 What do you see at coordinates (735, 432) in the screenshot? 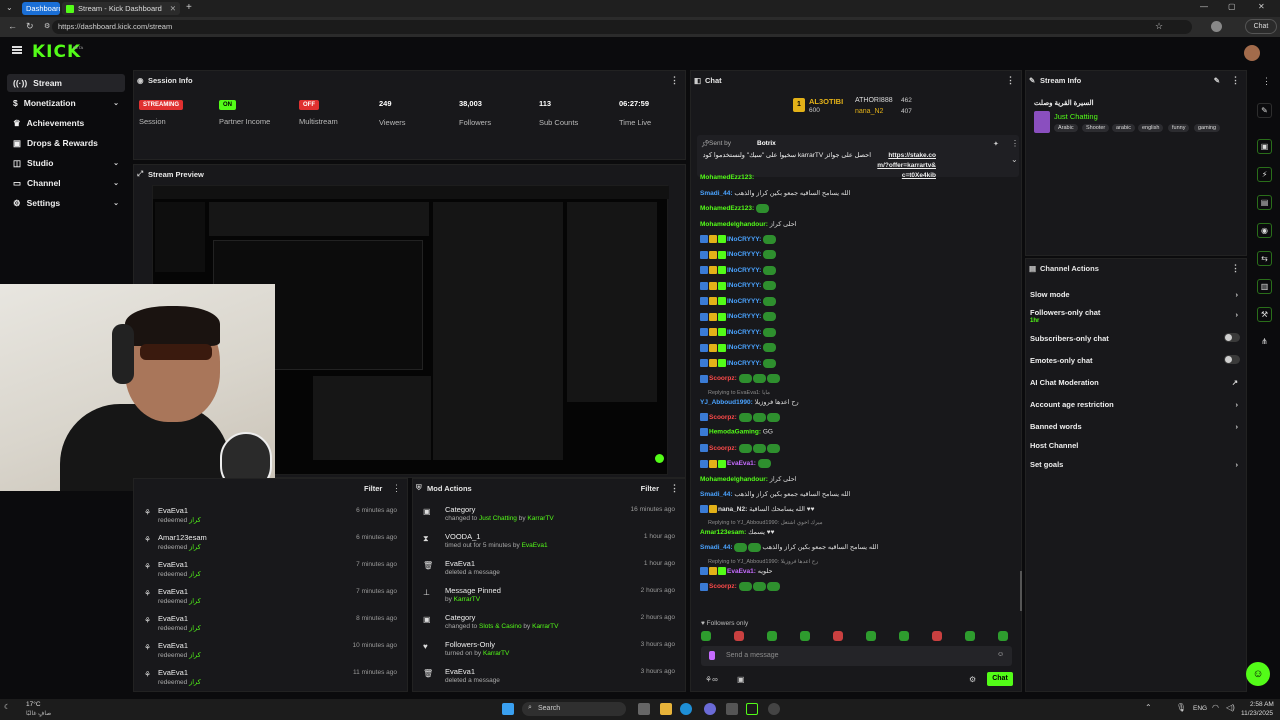
I see `chat-username: HemodaGaming:` at bounding box center [735, 432].